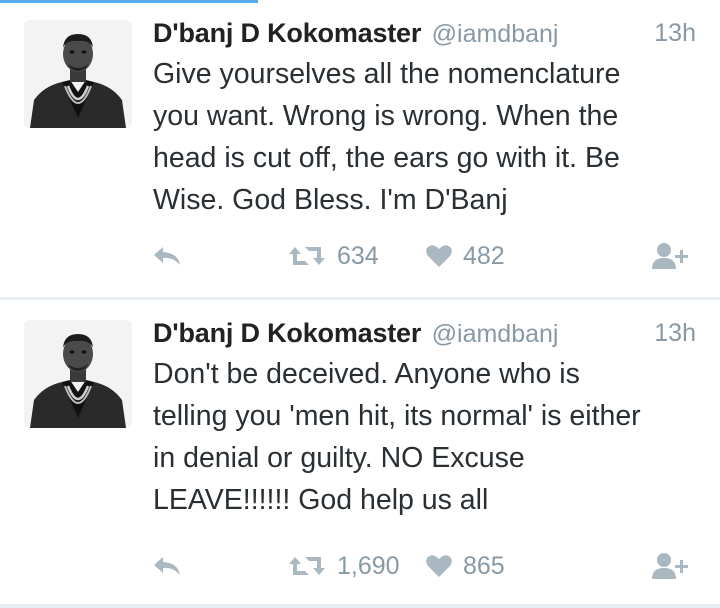 The height and width of the screenshot is (608, 720). Describe the element at coordinates (333, 256) in the screenshot. I see `retweet-button: 634` at that location.